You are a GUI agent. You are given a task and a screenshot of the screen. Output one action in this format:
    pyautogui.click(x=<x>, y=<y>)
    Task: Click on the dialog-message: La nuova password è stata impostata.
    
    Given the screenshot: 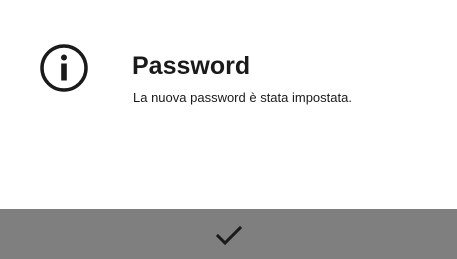 What is the action you would take?
    pyautogui.click(x=242, y=97)
    